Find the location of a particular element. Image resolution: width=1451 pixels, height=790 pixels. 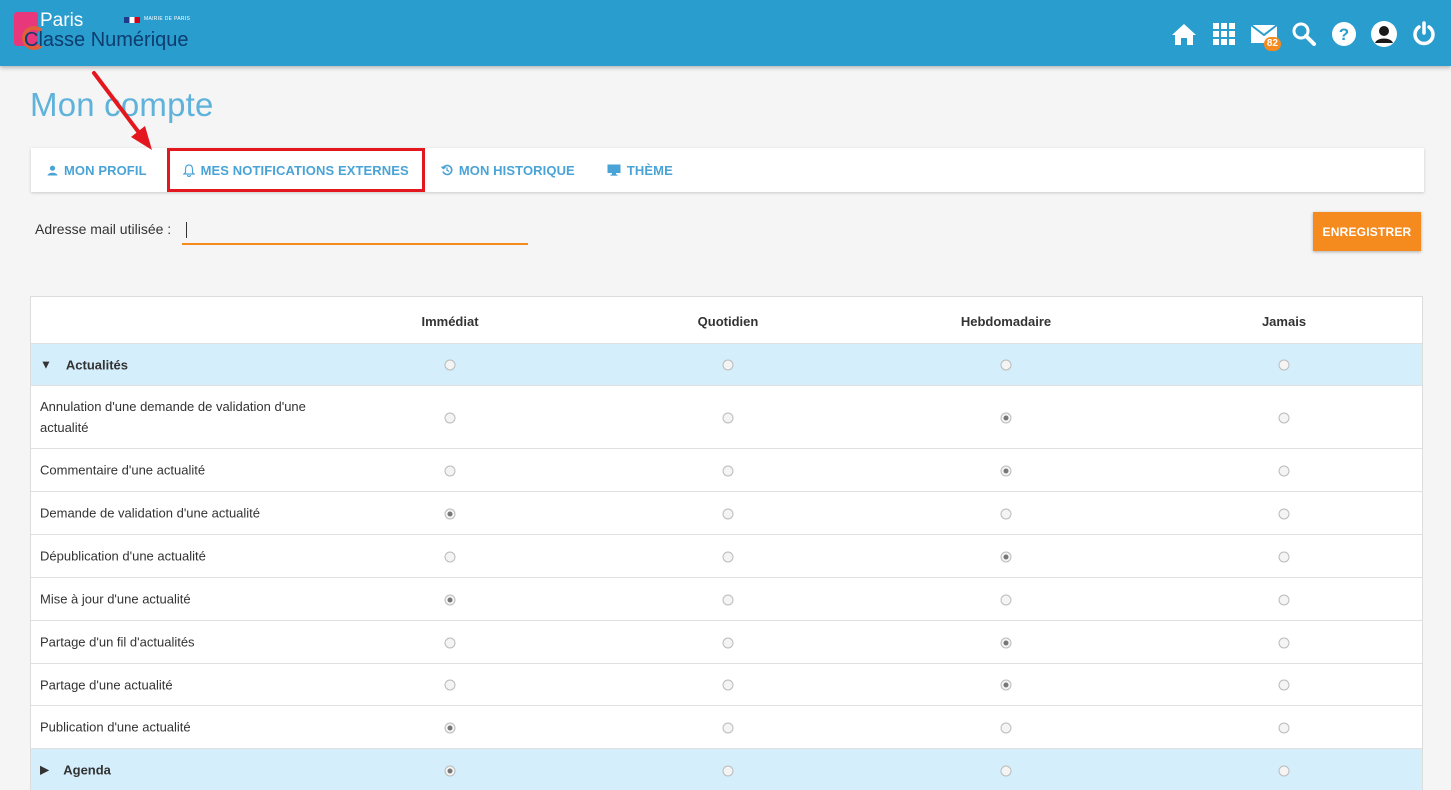

top-icons: 82 ? is located at coordinates (1304, 34).